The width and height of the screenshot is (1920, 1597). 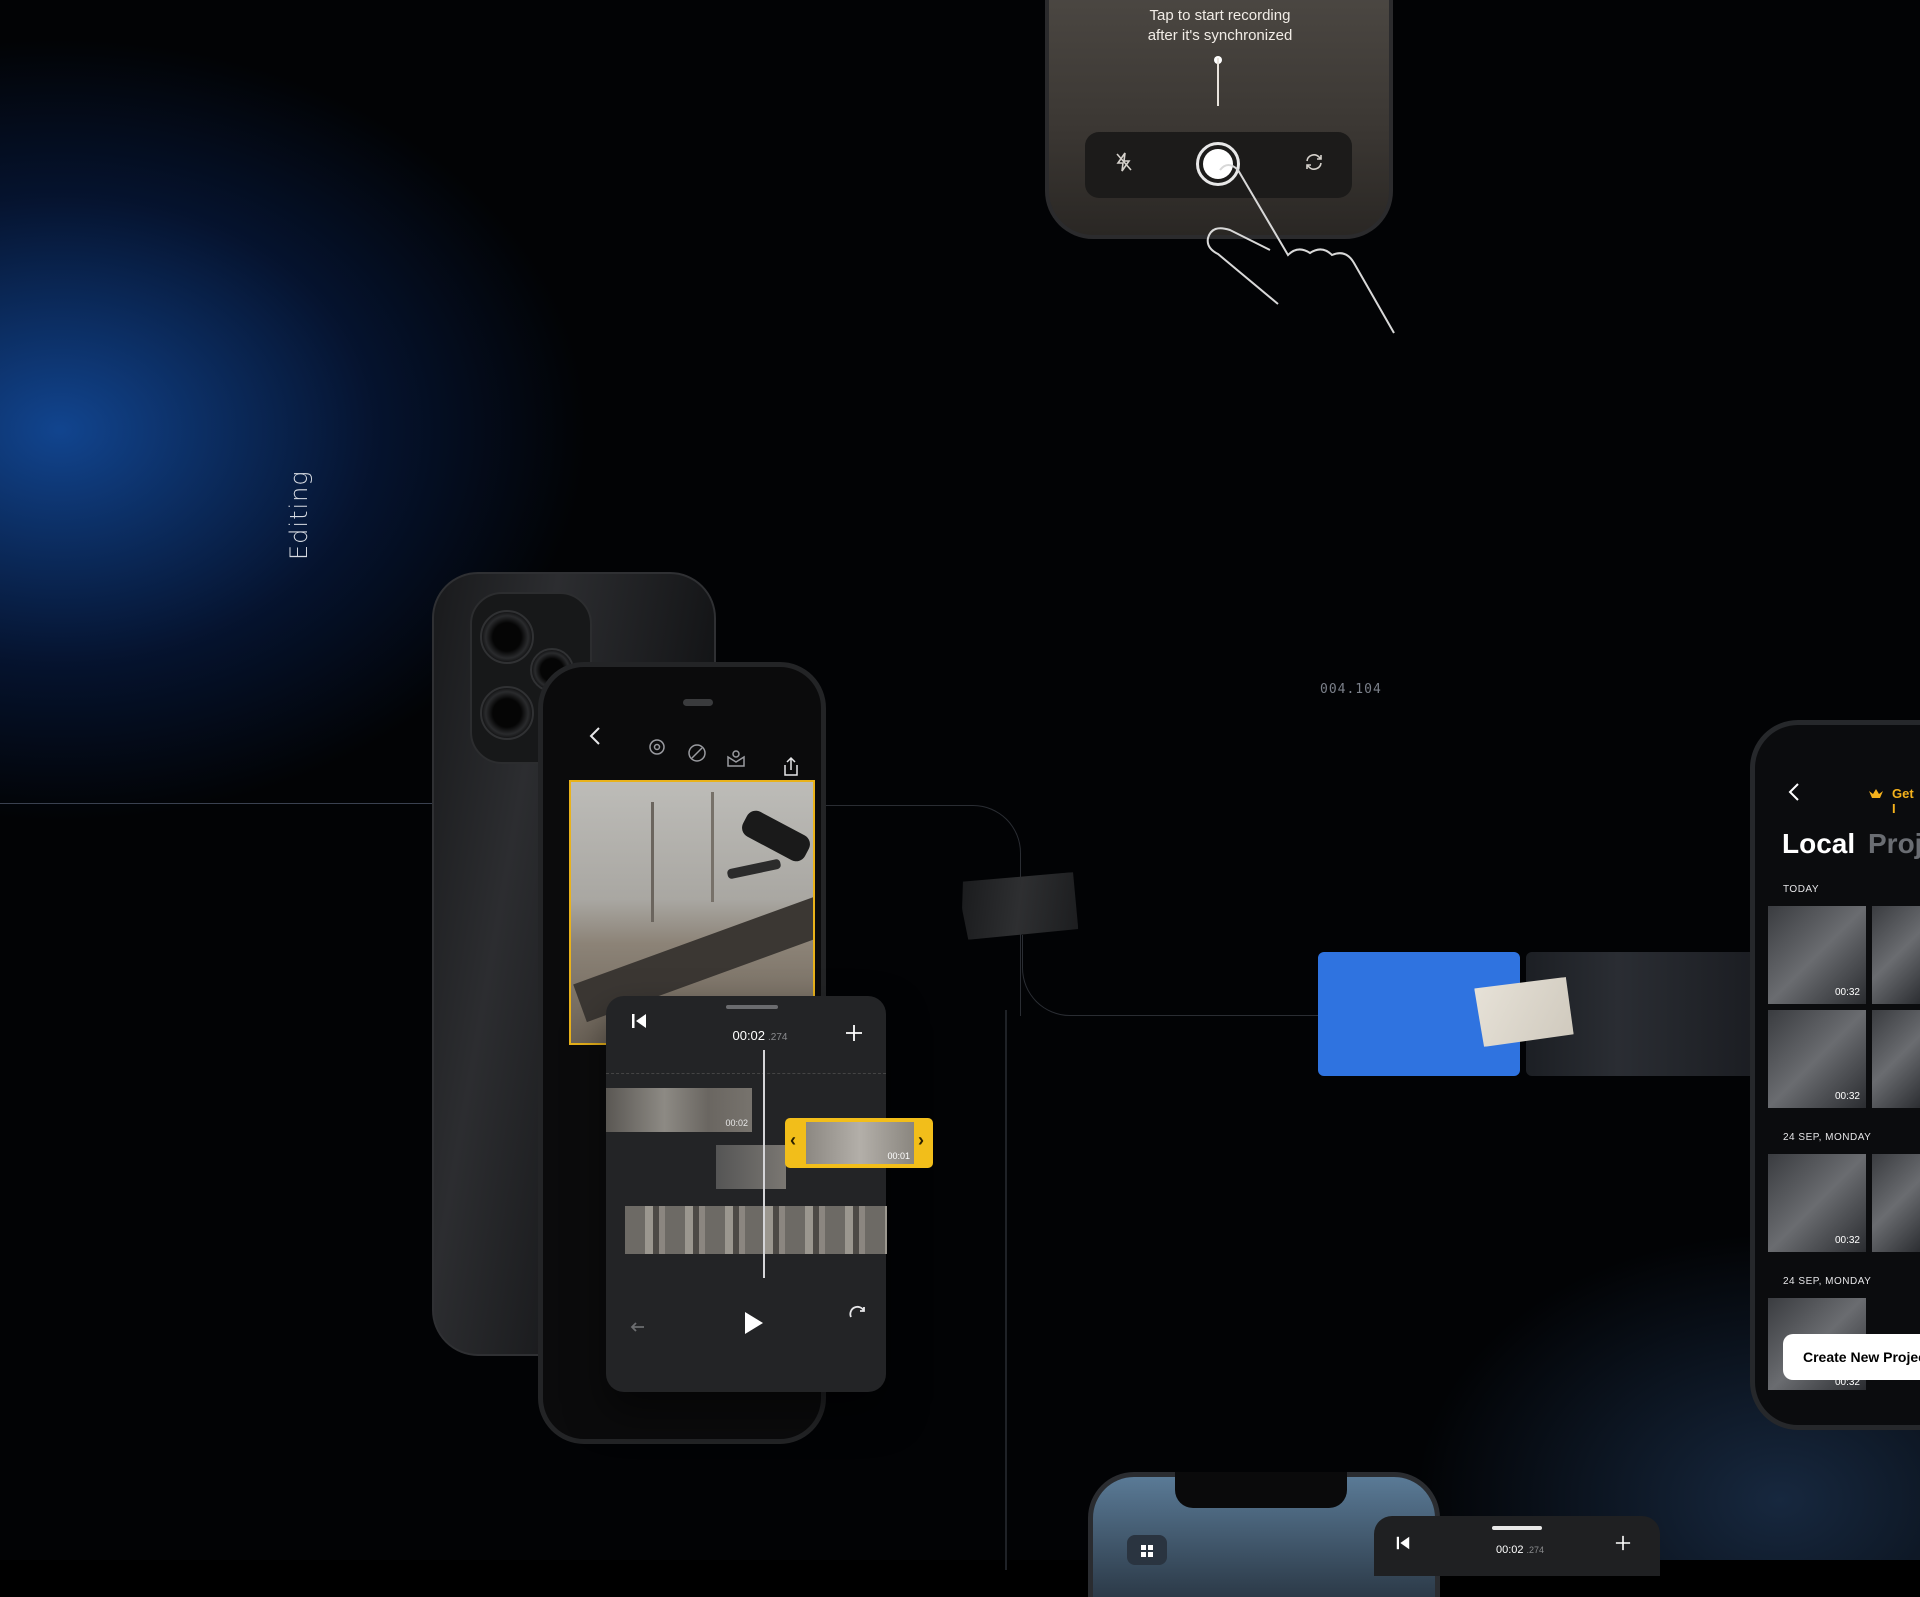 I want to click on phone-speaker, so click(x=698, y=702).